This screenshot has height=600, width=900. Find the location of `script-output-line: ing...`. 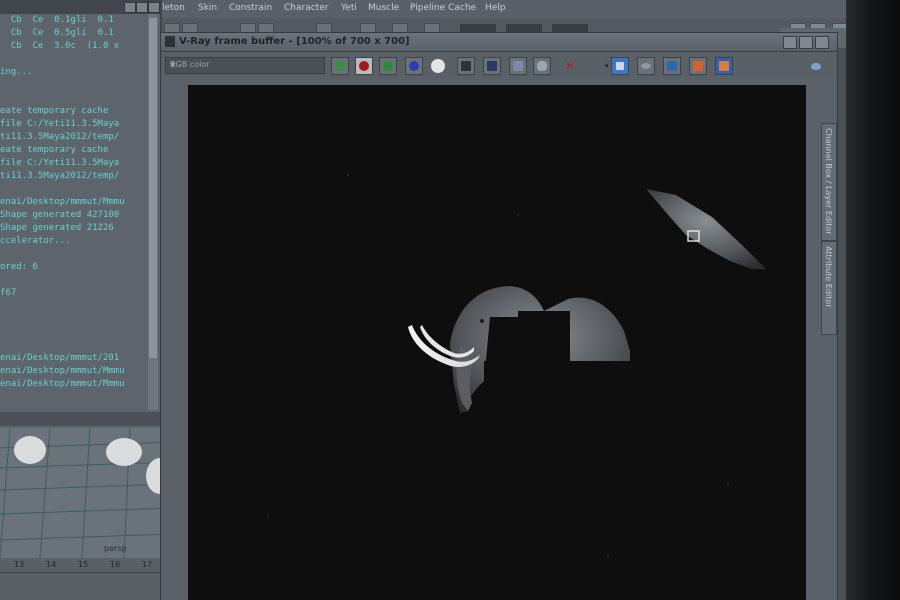

script-output-line: ing... is located at coordinates (16, 72).